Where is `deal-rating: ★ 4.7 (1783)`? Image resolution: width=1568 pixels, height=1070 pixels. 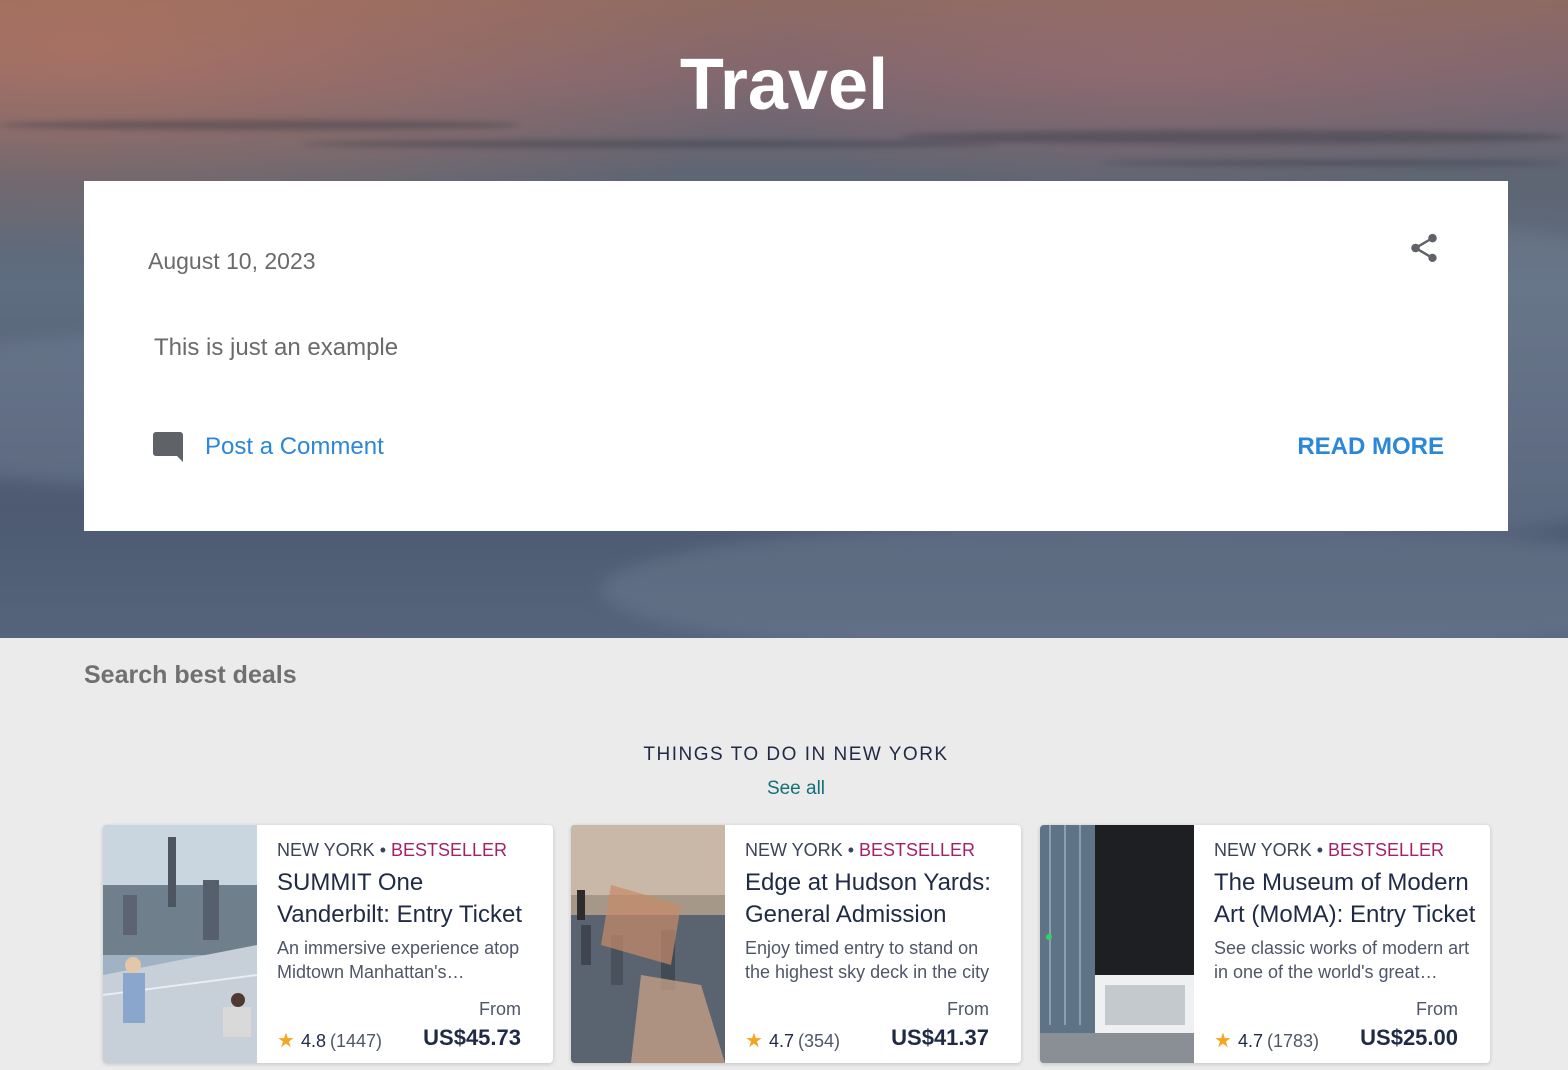
deal-rating: ★ 4.7 (1783) is located at coordinates (1266, 1040).